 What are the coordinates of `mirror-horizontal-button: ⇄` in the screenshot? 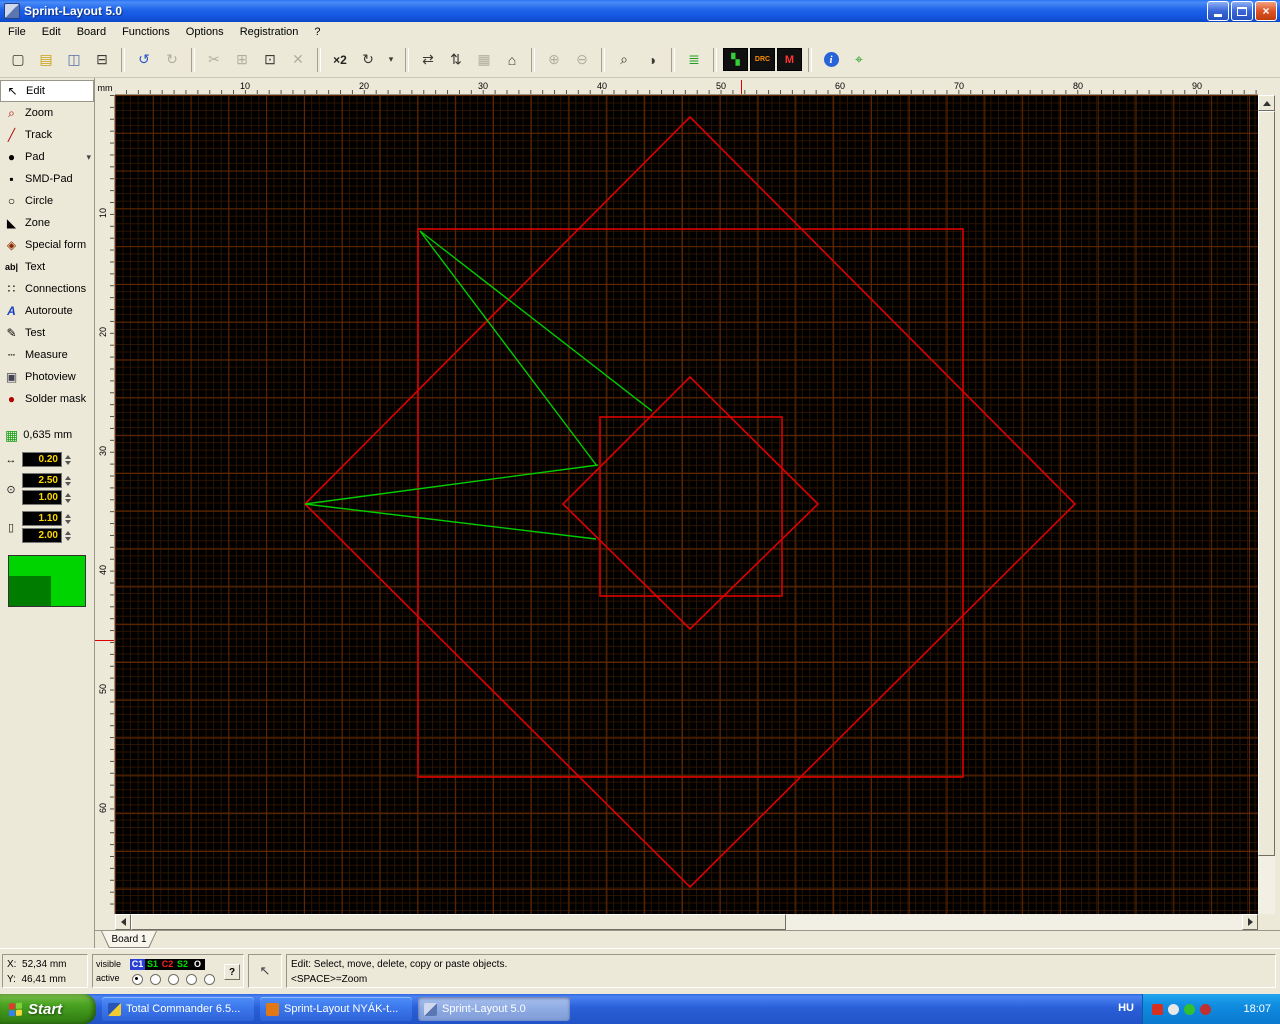 It's located at (428, 60).